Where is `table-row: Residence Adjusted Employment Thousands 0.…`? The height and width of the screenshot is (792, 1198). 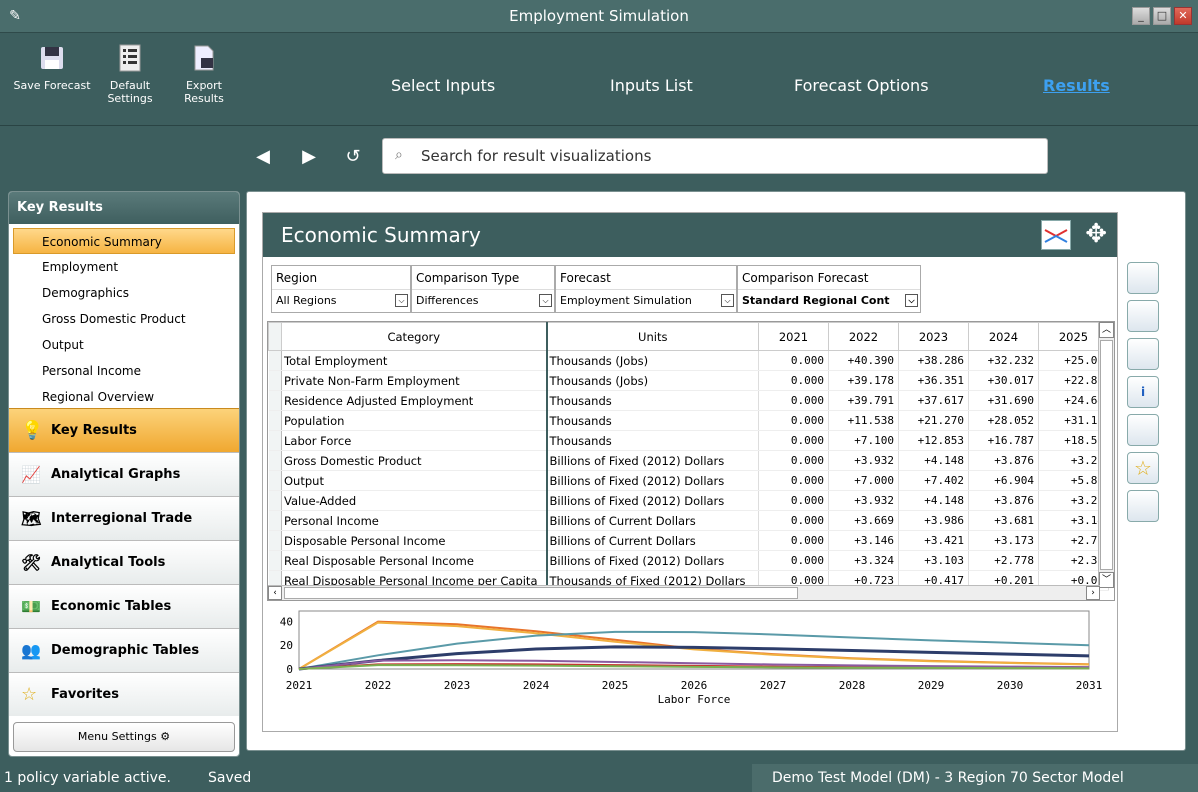
table-row: Residence Adjusted Employment Thousands 0.… is located at coordinates (688, 400).